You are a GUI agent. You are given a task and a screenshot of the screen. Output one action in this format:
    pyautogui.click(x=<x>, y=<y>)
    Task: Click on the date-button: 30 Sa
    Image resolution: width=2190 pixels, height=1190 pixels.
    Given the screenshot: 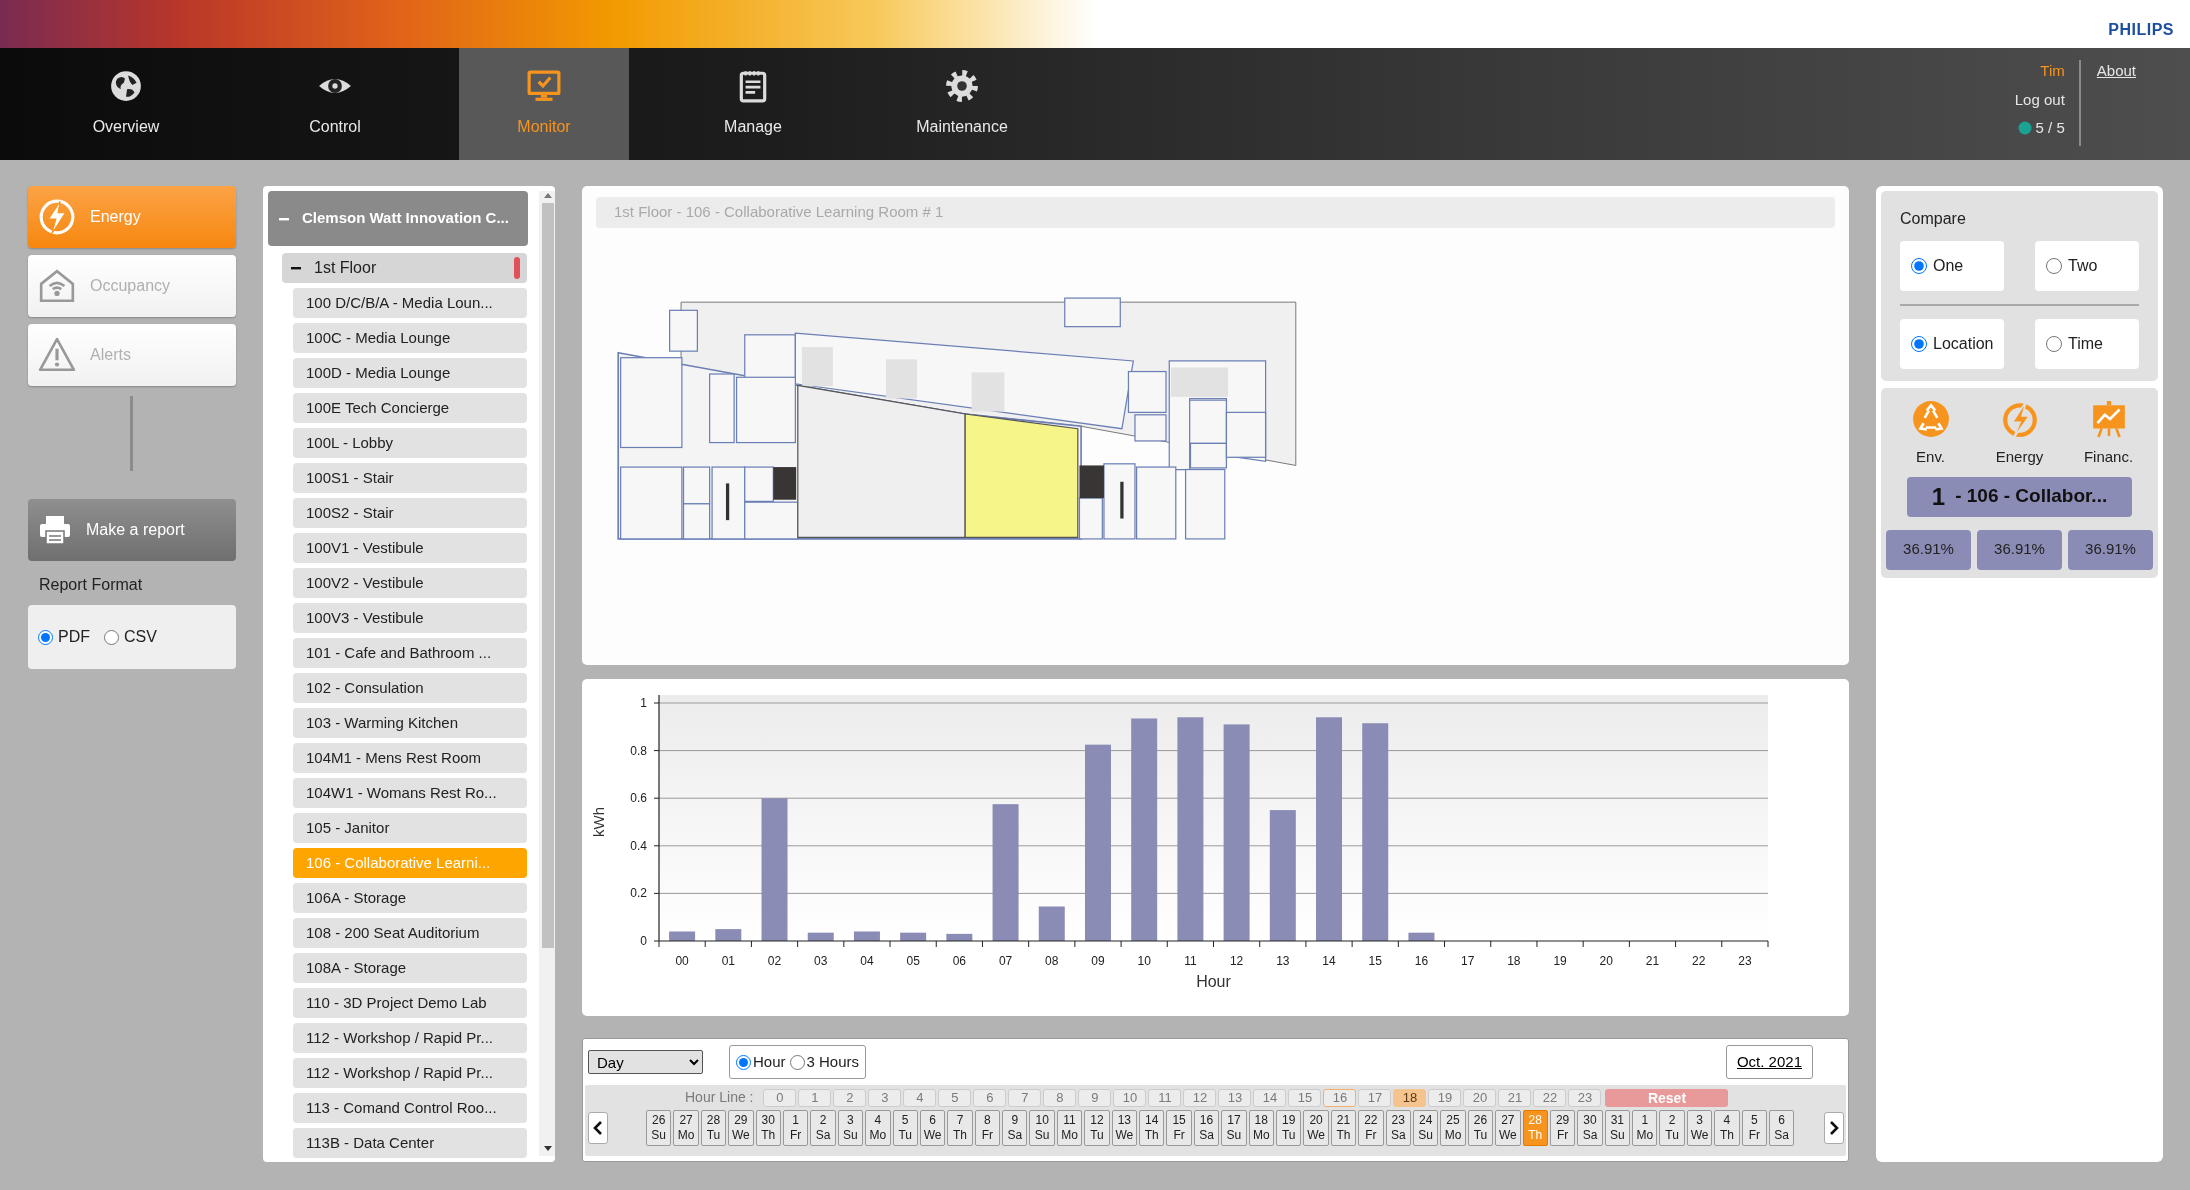 What is the action you would take?
    pyautogui.click(x=1590, y=1128)
    